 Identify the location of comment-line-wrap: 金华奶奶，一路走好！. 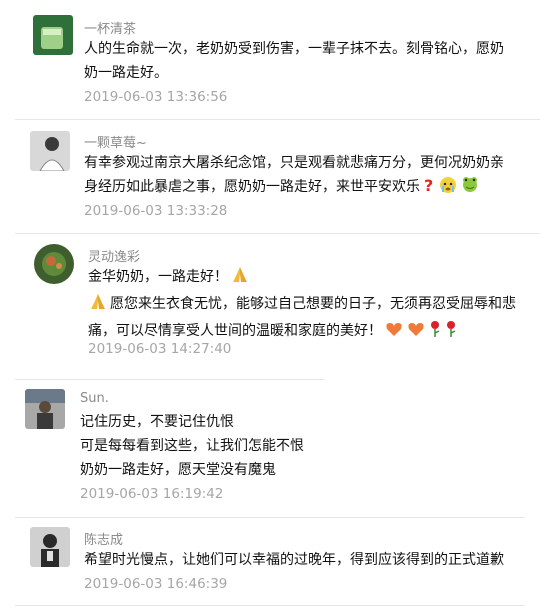
(302, 278).